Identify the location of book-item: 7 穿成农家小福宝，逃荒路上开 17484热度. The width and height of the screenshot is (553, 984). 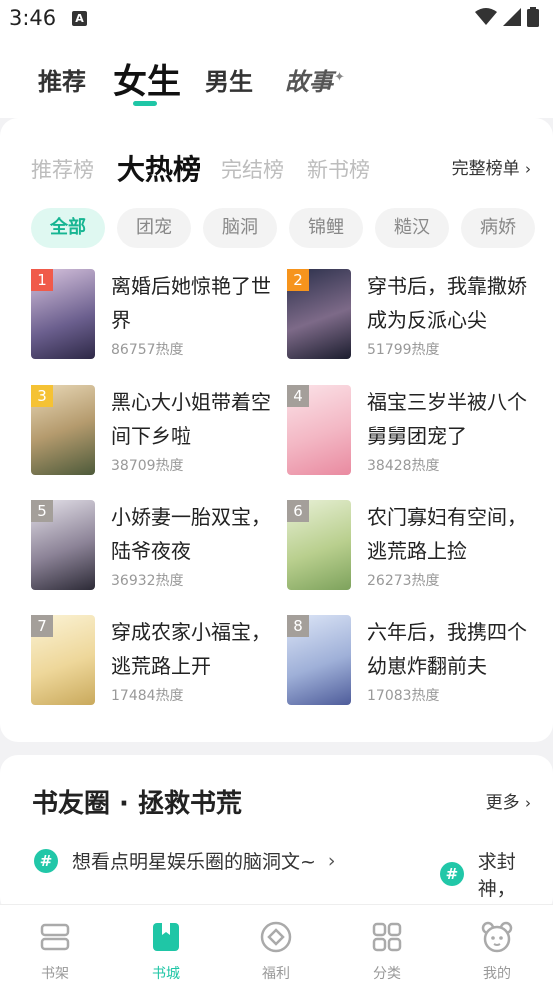
(159, 665).